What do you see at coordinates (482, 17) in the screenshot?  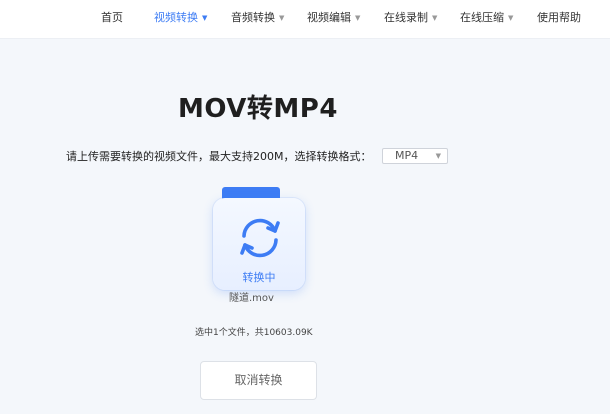 I see `nav-item-label: 在线压缩` at bounding box center [482, 17].